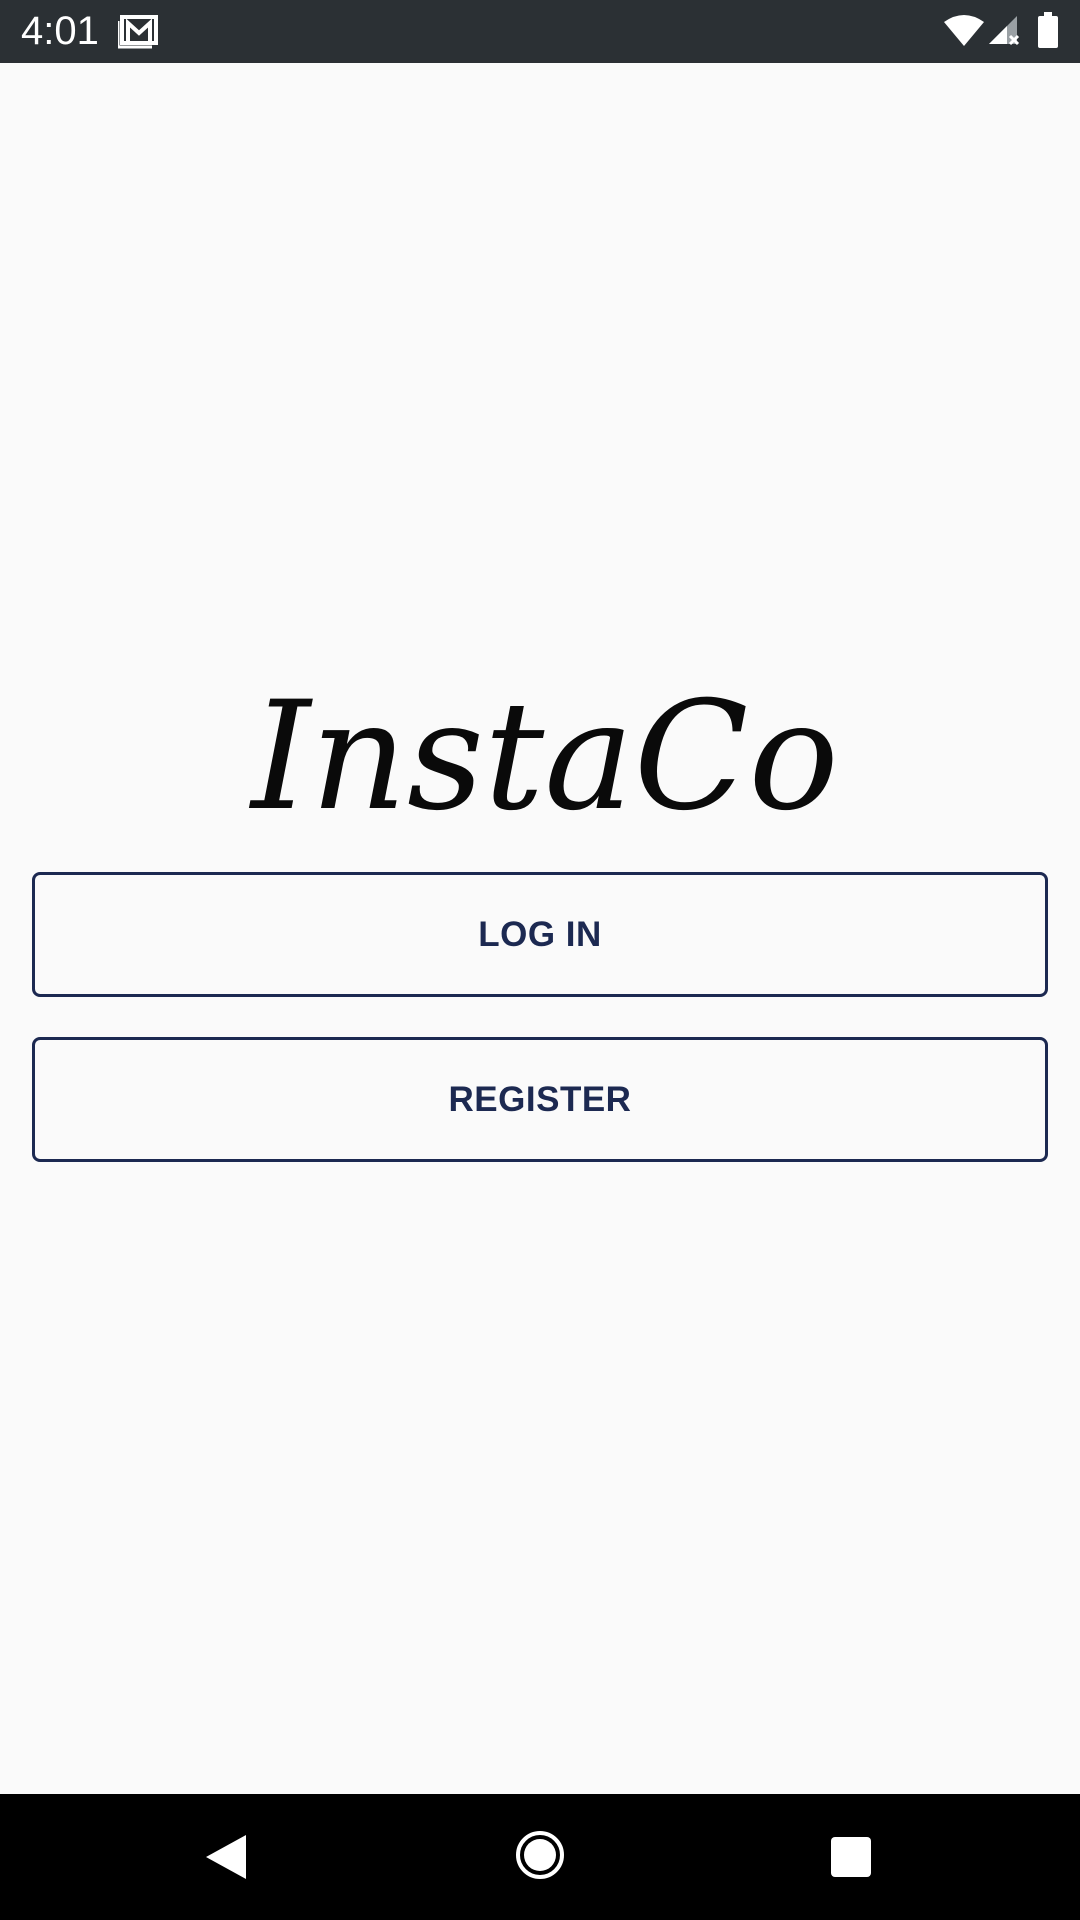  I want to click on status-time: 4:01, so click(60, 31).